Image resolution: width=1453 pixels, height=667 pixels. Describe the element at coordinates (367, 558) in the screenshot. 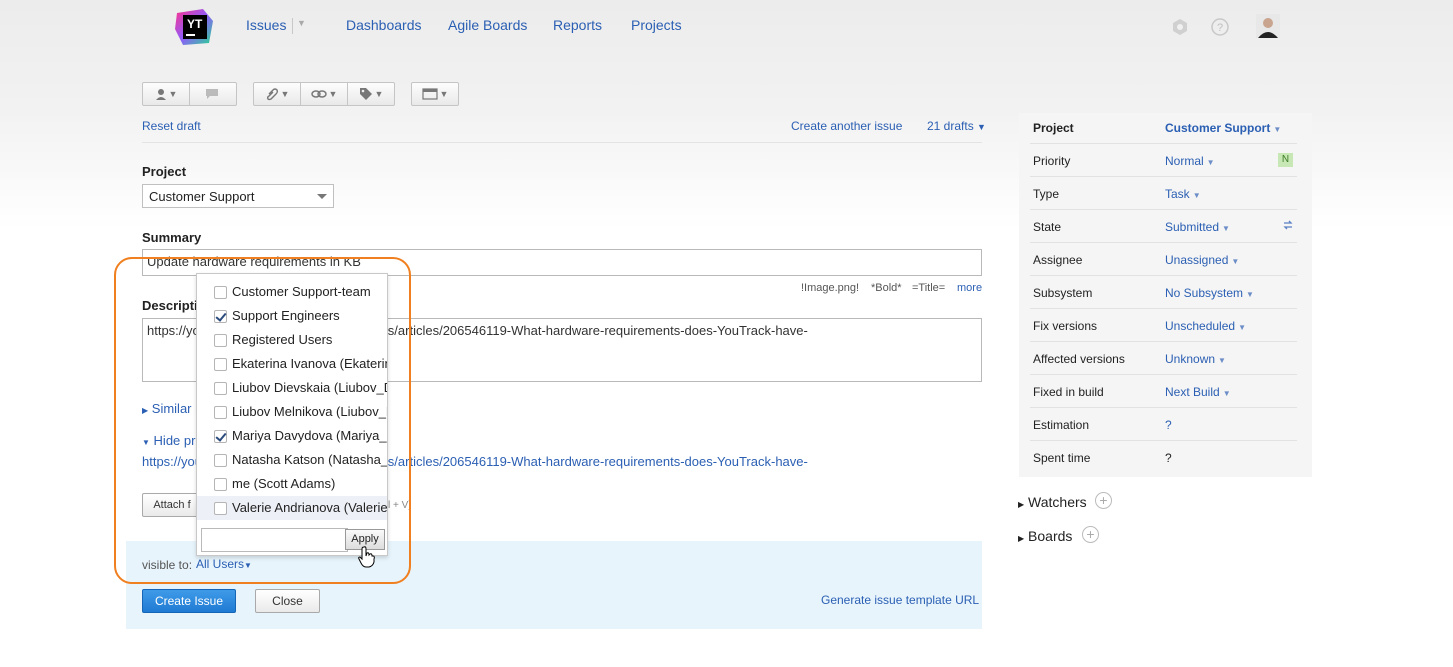

I see `hand-cursor-icon` at that location.